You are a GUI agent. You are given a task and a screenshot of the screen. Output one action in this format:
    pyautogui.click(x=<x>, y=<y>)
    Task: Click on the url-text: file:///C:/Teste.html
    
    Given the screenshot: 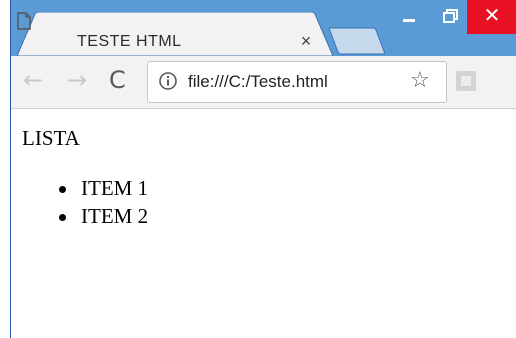 What is the action you would take?
    pyautogui.click(x=258, y=82)
    